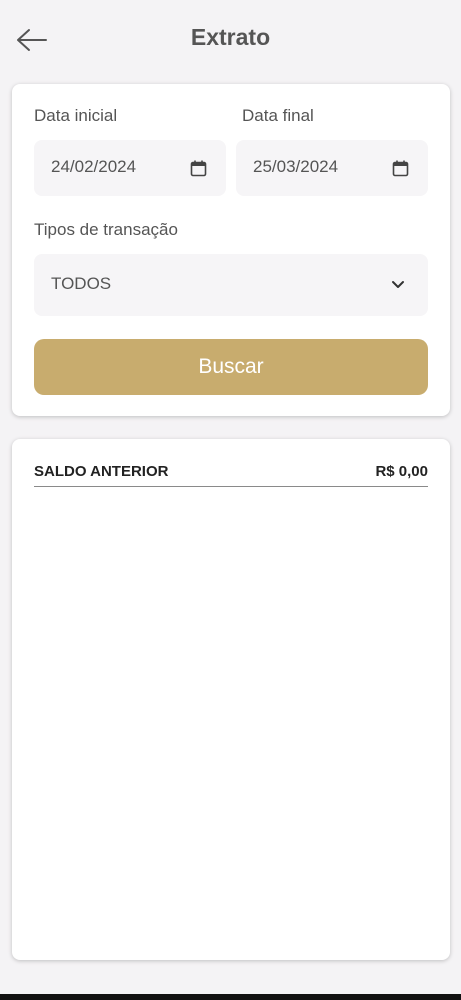 The height and width of the screenshot is (1000, 461). I want to click on end-date-value: 25/03/2024, so click(296, 166).